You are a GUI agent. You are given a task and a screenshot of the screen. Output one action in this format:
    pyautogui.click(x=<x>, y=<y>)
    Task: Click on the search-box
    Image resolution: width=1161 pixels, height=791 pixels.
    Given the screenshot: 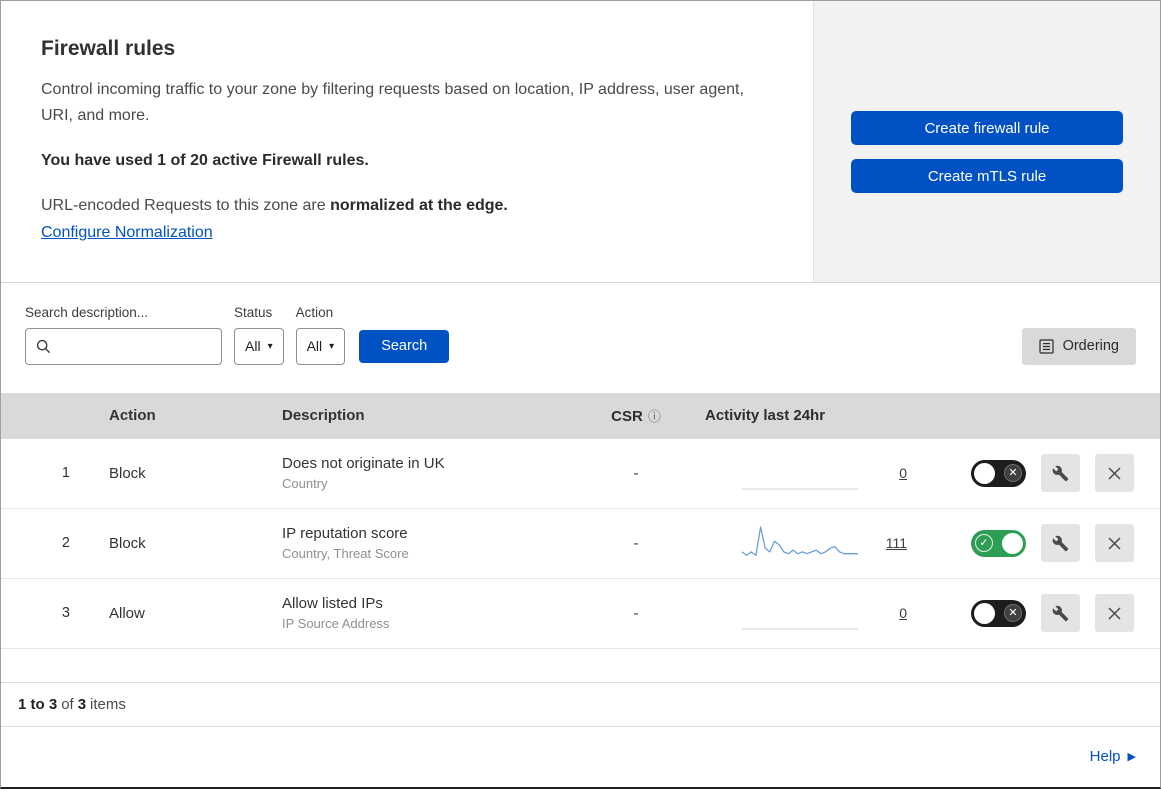 What is the action you would take?
    pyautogui.click(x=123, y=346)
    